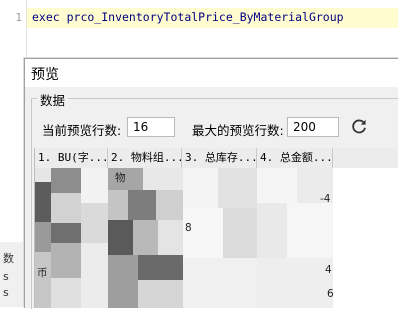  I want to click on current-rows-input: 16, so click(151, 127).